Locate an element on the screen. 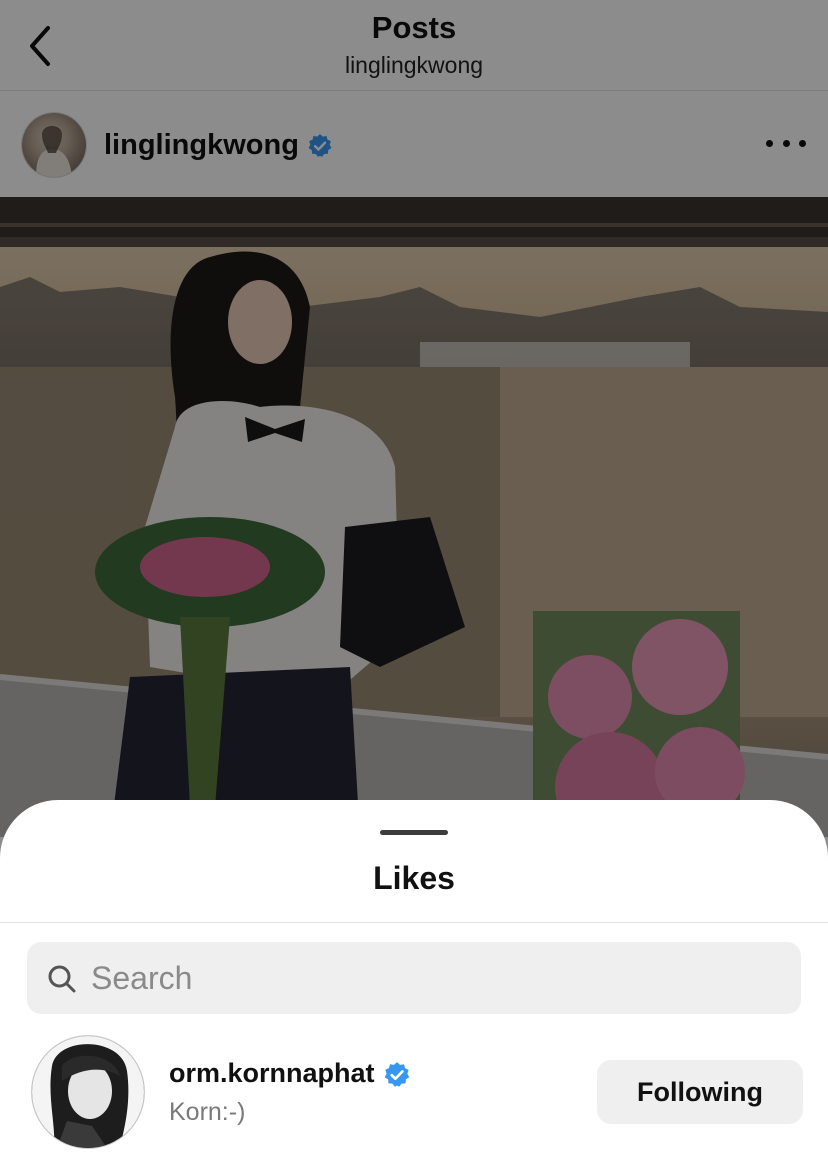 Image resolution: width=828 pixels, height=1171 pixels. like-list-item: orm.kornnaphat Korn:-) Following is located at coordinates (414, 1095).